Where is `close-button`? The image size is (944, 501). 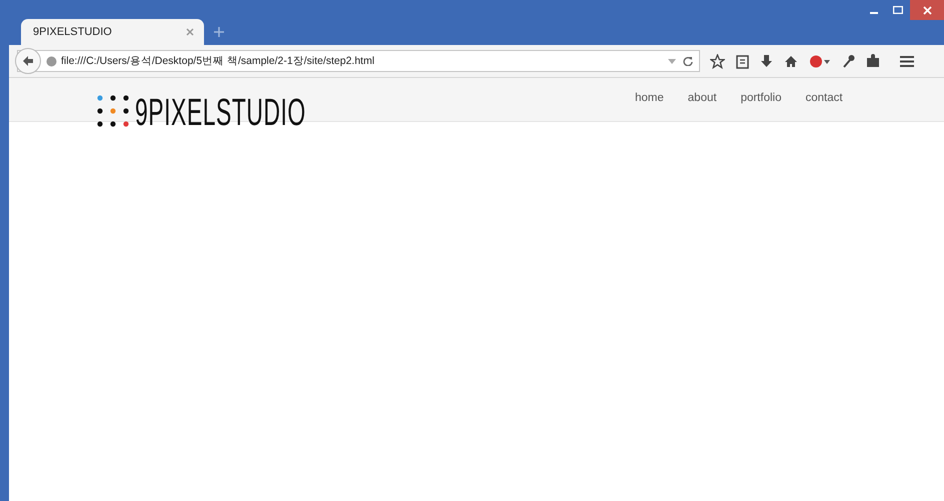
close-button is located at coordinates (927, 10).